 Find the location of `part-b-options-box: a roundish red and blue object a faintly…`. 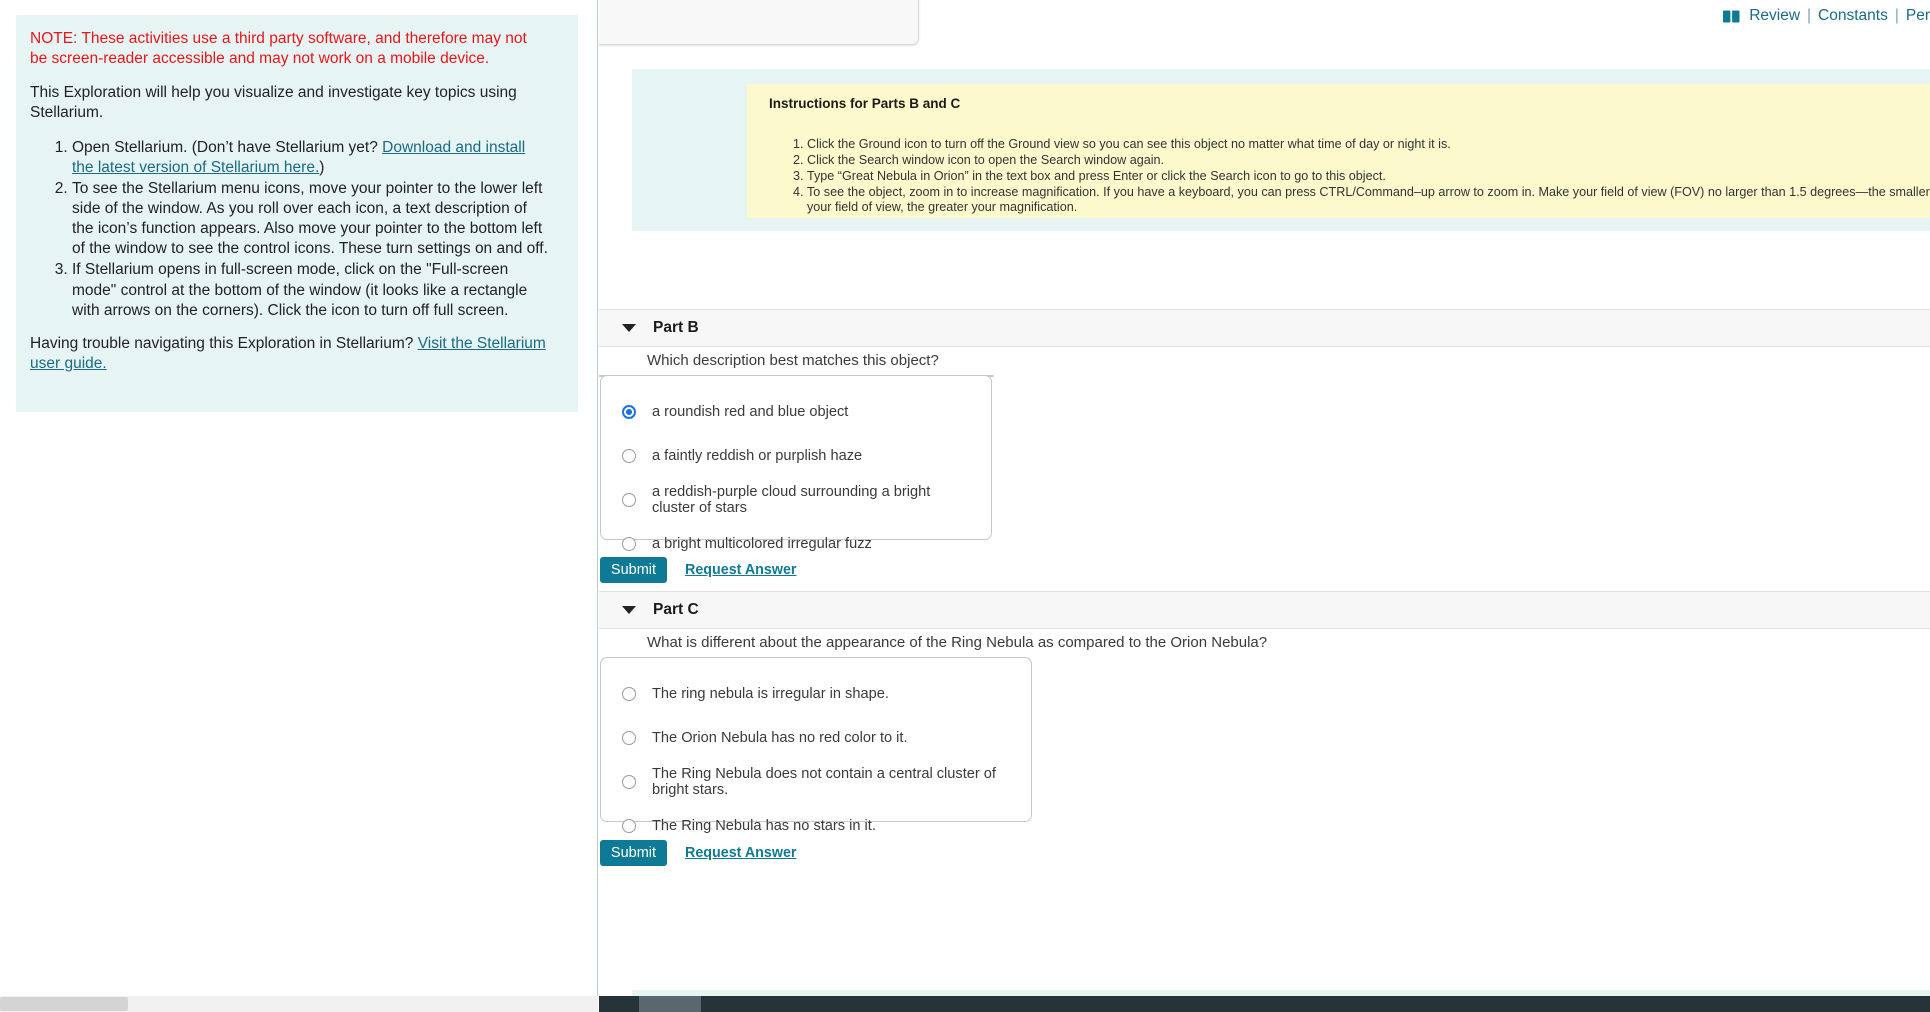

part-b-options-box: a roundish red and blue object a faintly… is located at coordinates (796, 463).